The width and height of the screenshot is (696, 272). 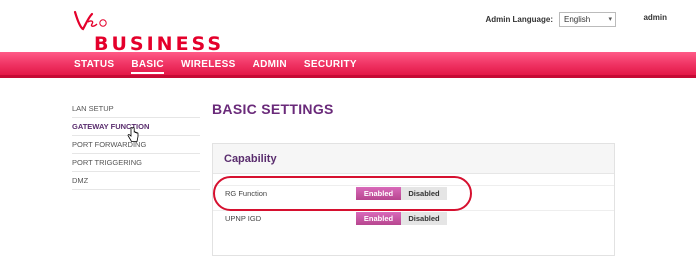 I want to click on hand-pointer-cursor-icon, so click(x=133, y=134).